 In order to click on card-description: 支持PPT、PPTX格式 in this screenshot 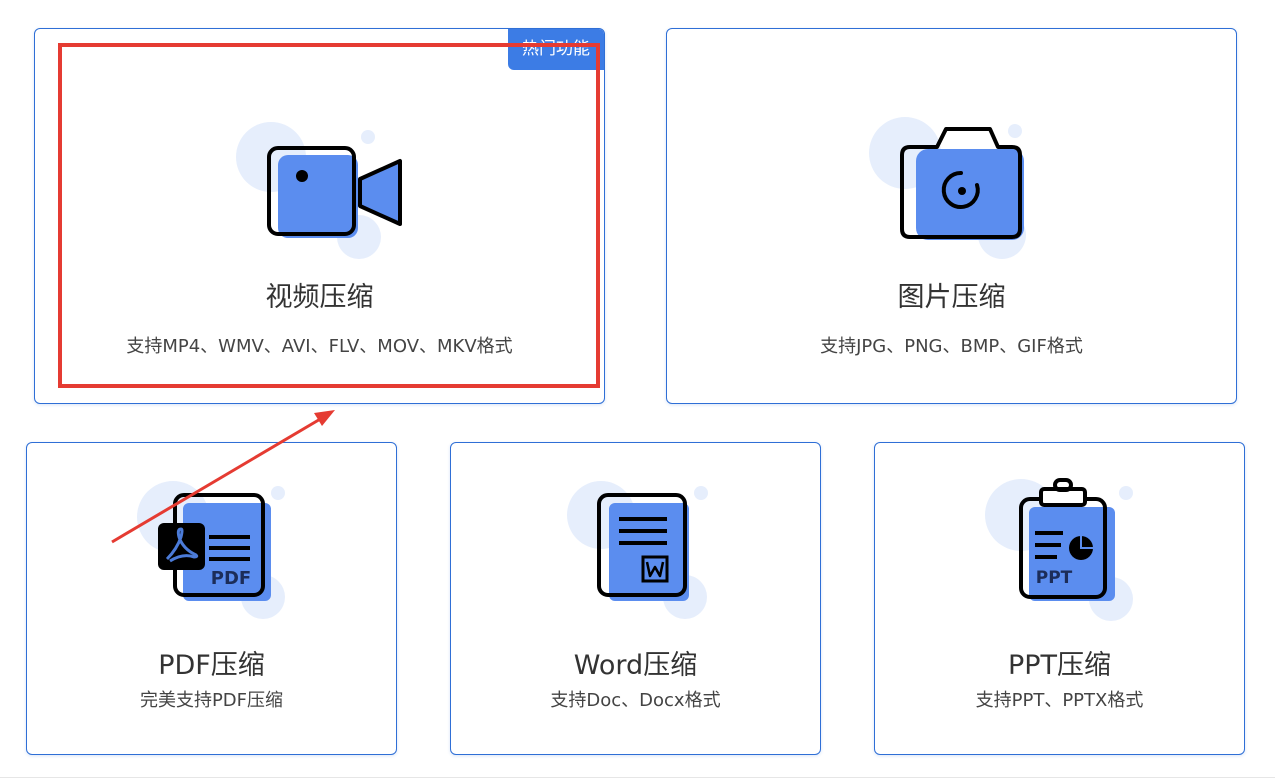, I will do `click(1059, 700)`.